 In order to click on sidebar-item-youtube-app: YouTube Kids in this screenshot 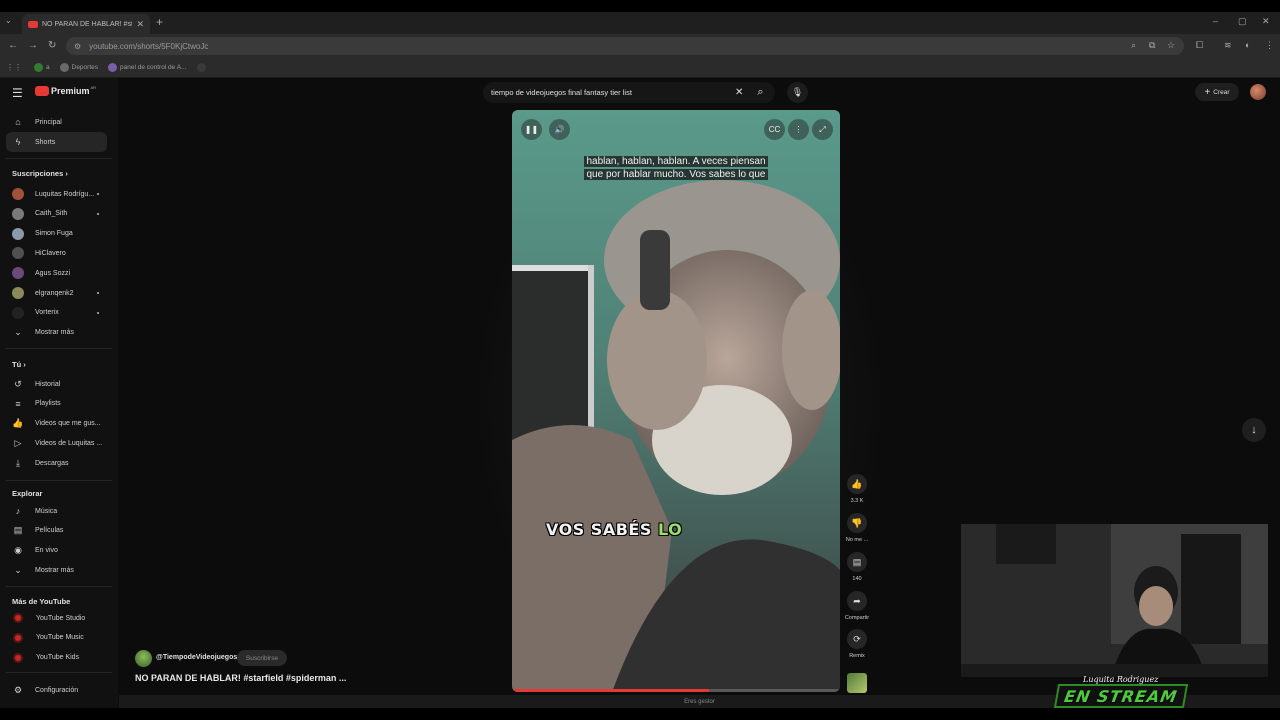, I will do `click(56, 658)`.